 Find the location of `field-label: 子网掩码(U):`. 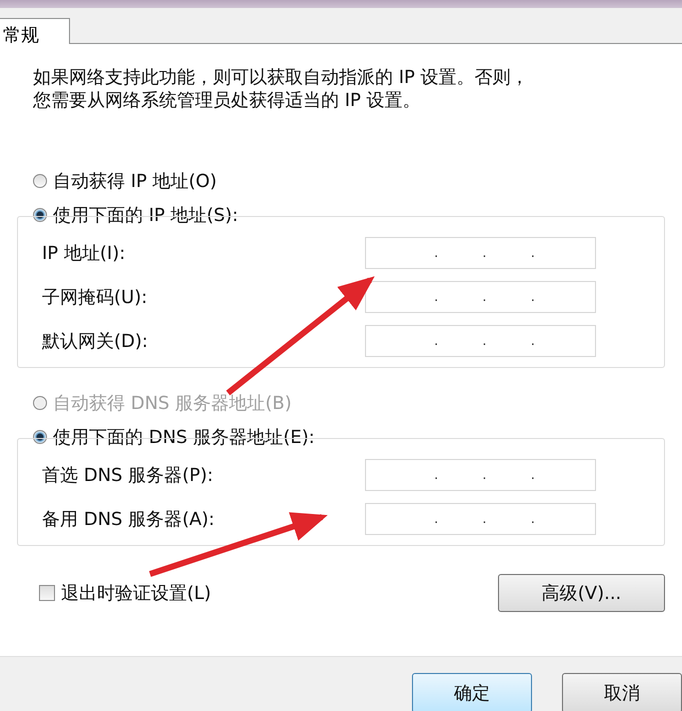

field-label: 子网掩码(U): is located at coordinates (95, 297).